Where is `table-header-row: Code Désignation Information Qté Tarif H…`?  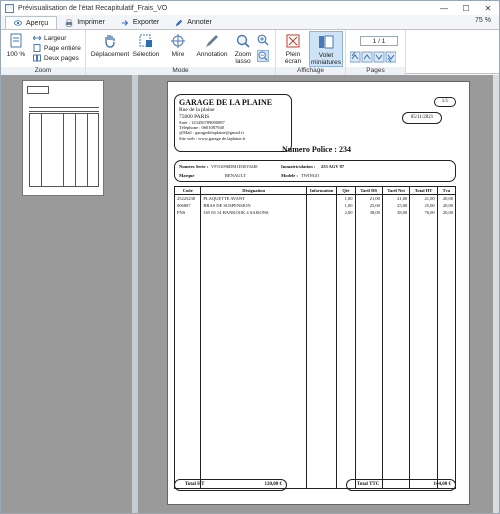 table-header-row: Code Désignation Information Qté Tarif H… is located at coordinates (315, 190).